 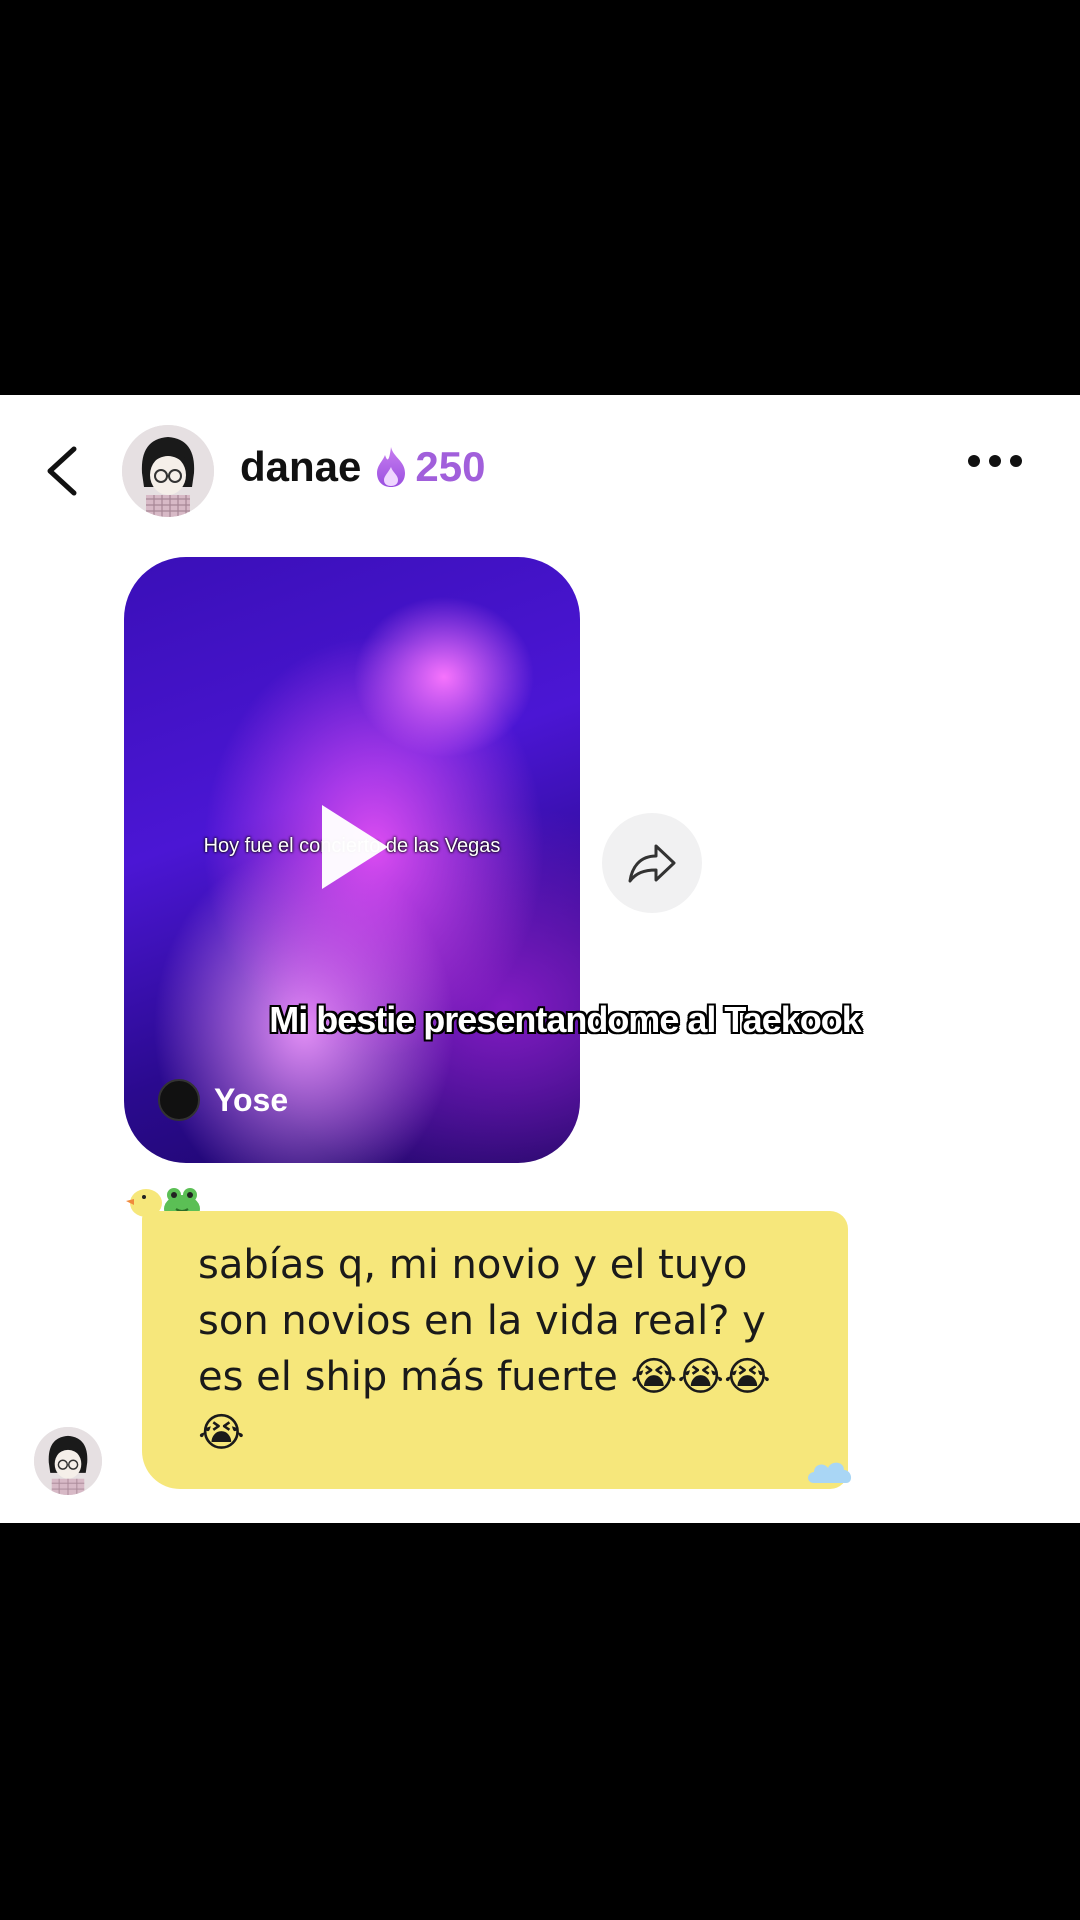 I want to click on video-author: Yose, so click(x=223, y=1100).